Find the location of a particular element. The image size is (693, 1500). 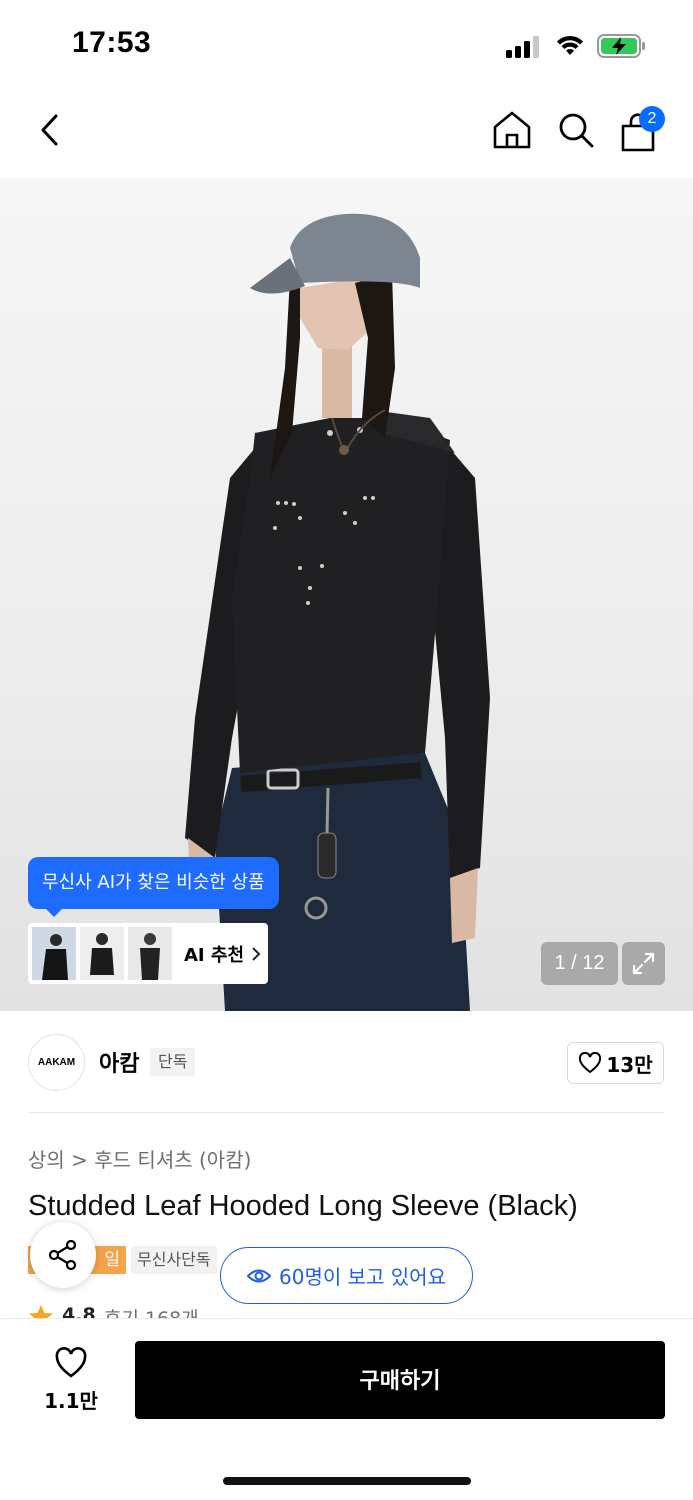

expand-image-button is located at coordinates (643, 963).